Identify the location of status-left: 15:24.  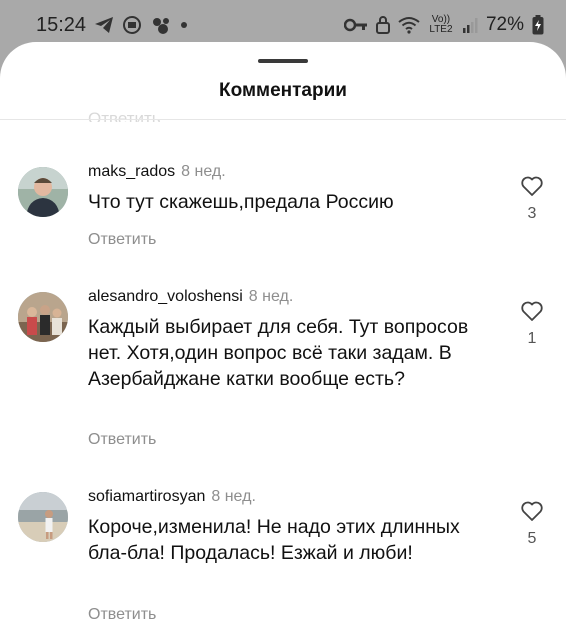
(112, 25).